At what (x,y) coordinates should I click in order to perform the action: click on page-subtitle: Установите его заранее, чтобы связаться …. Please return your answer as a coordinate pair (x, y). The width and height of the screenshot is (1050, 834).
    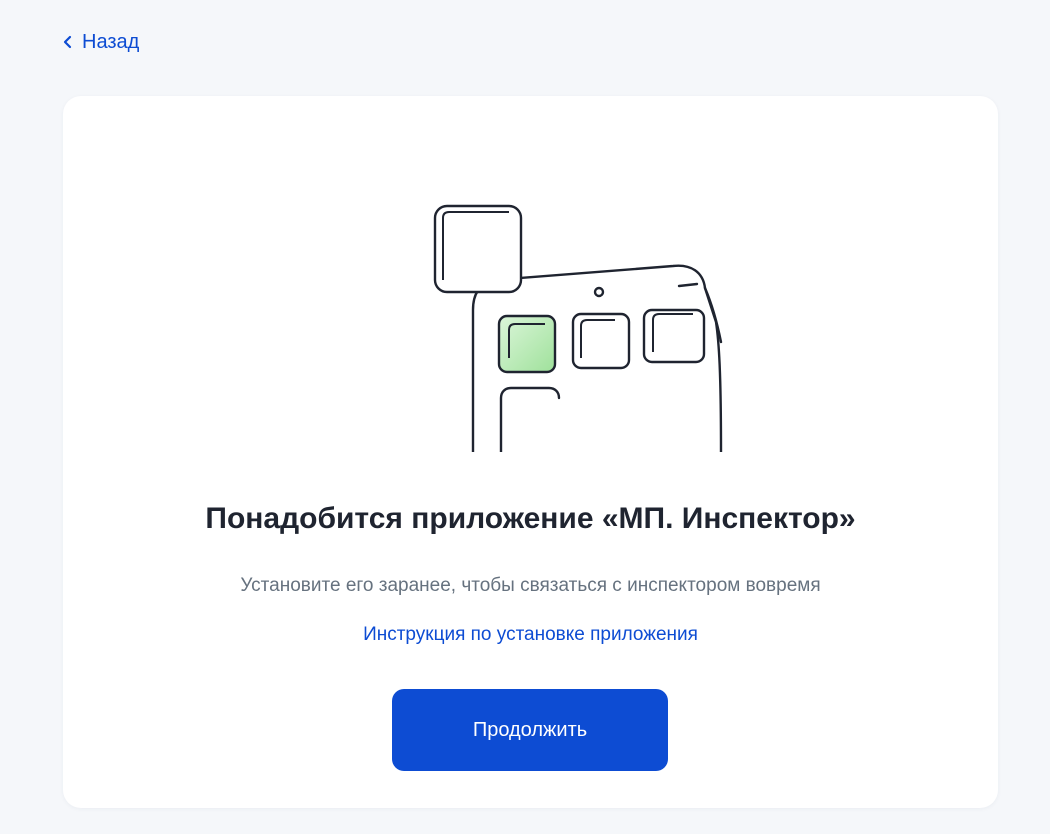
    Looking at the image, I should click on (530, 585).